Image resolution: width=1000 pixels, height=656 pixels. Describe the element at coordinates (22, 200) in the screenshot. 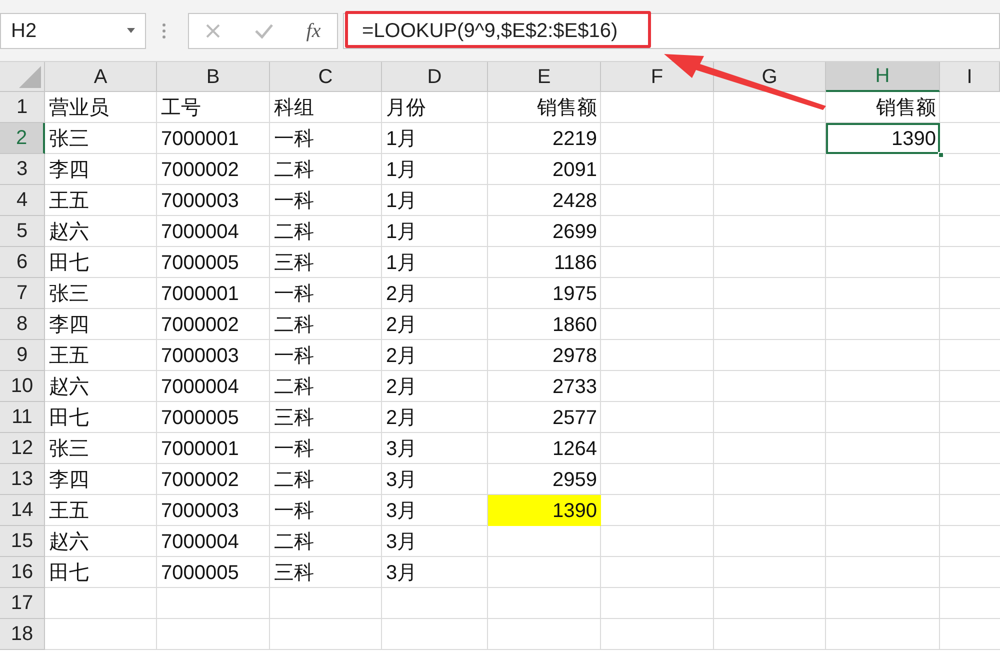

I see `row-header: 4` at that location.